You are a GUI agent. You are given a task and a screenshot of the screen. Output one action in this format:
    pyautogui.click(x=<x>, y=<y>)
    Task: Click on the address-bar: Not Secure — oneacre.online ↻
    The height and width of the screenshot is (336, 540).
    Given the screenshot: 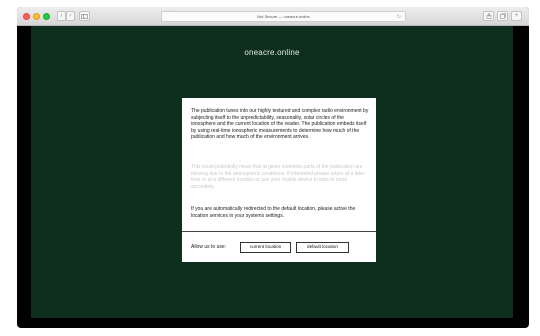 What is the action you would take?
    pyautogui.click(x=283, y=16)
    